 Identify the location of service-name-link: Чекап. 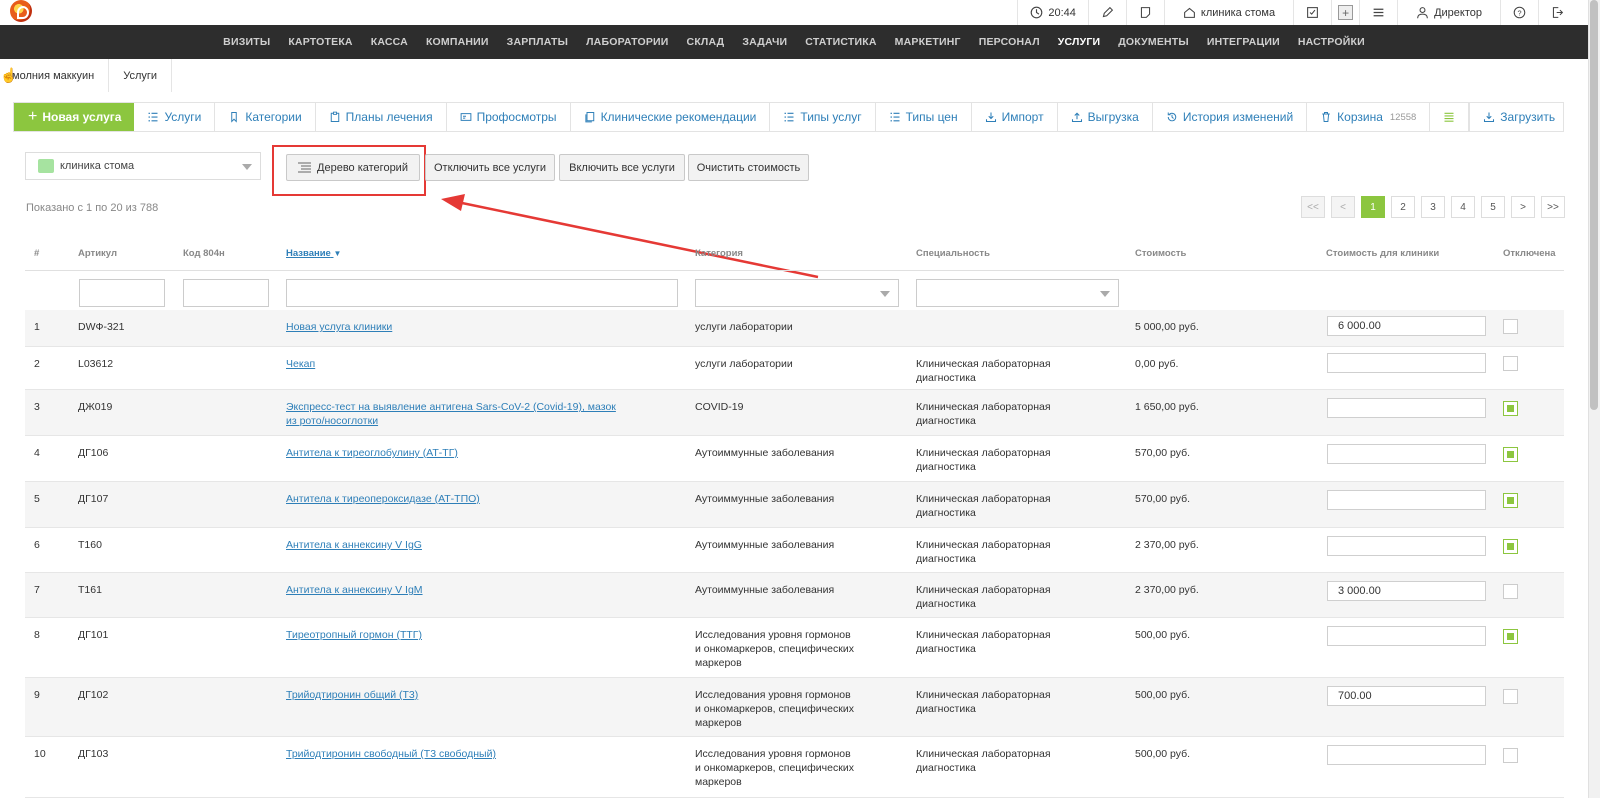
(451, 364).